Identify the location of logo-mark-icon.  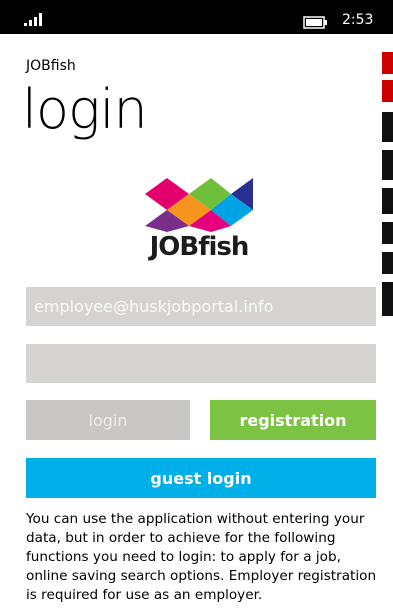
(199, 205).